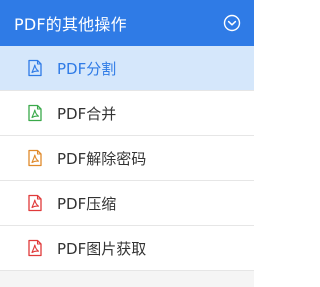 This screenshot has width=320, height=287. I want to click on menu-item-label: PDF解除密码, so click(102, 158).